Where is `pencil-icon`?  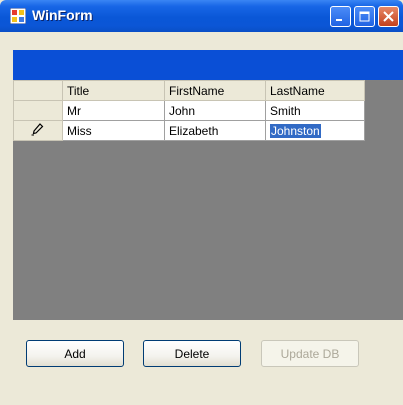
pencil-icon is located at coordinates (37, 129).